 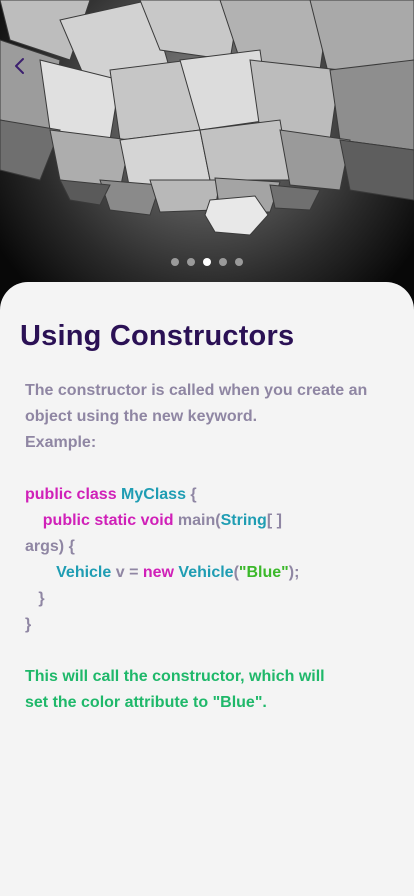 What do you see at coordinates (263, 572) in the screenshot?
I see `code-string: "Blue"` at bounding box center [263, 572].